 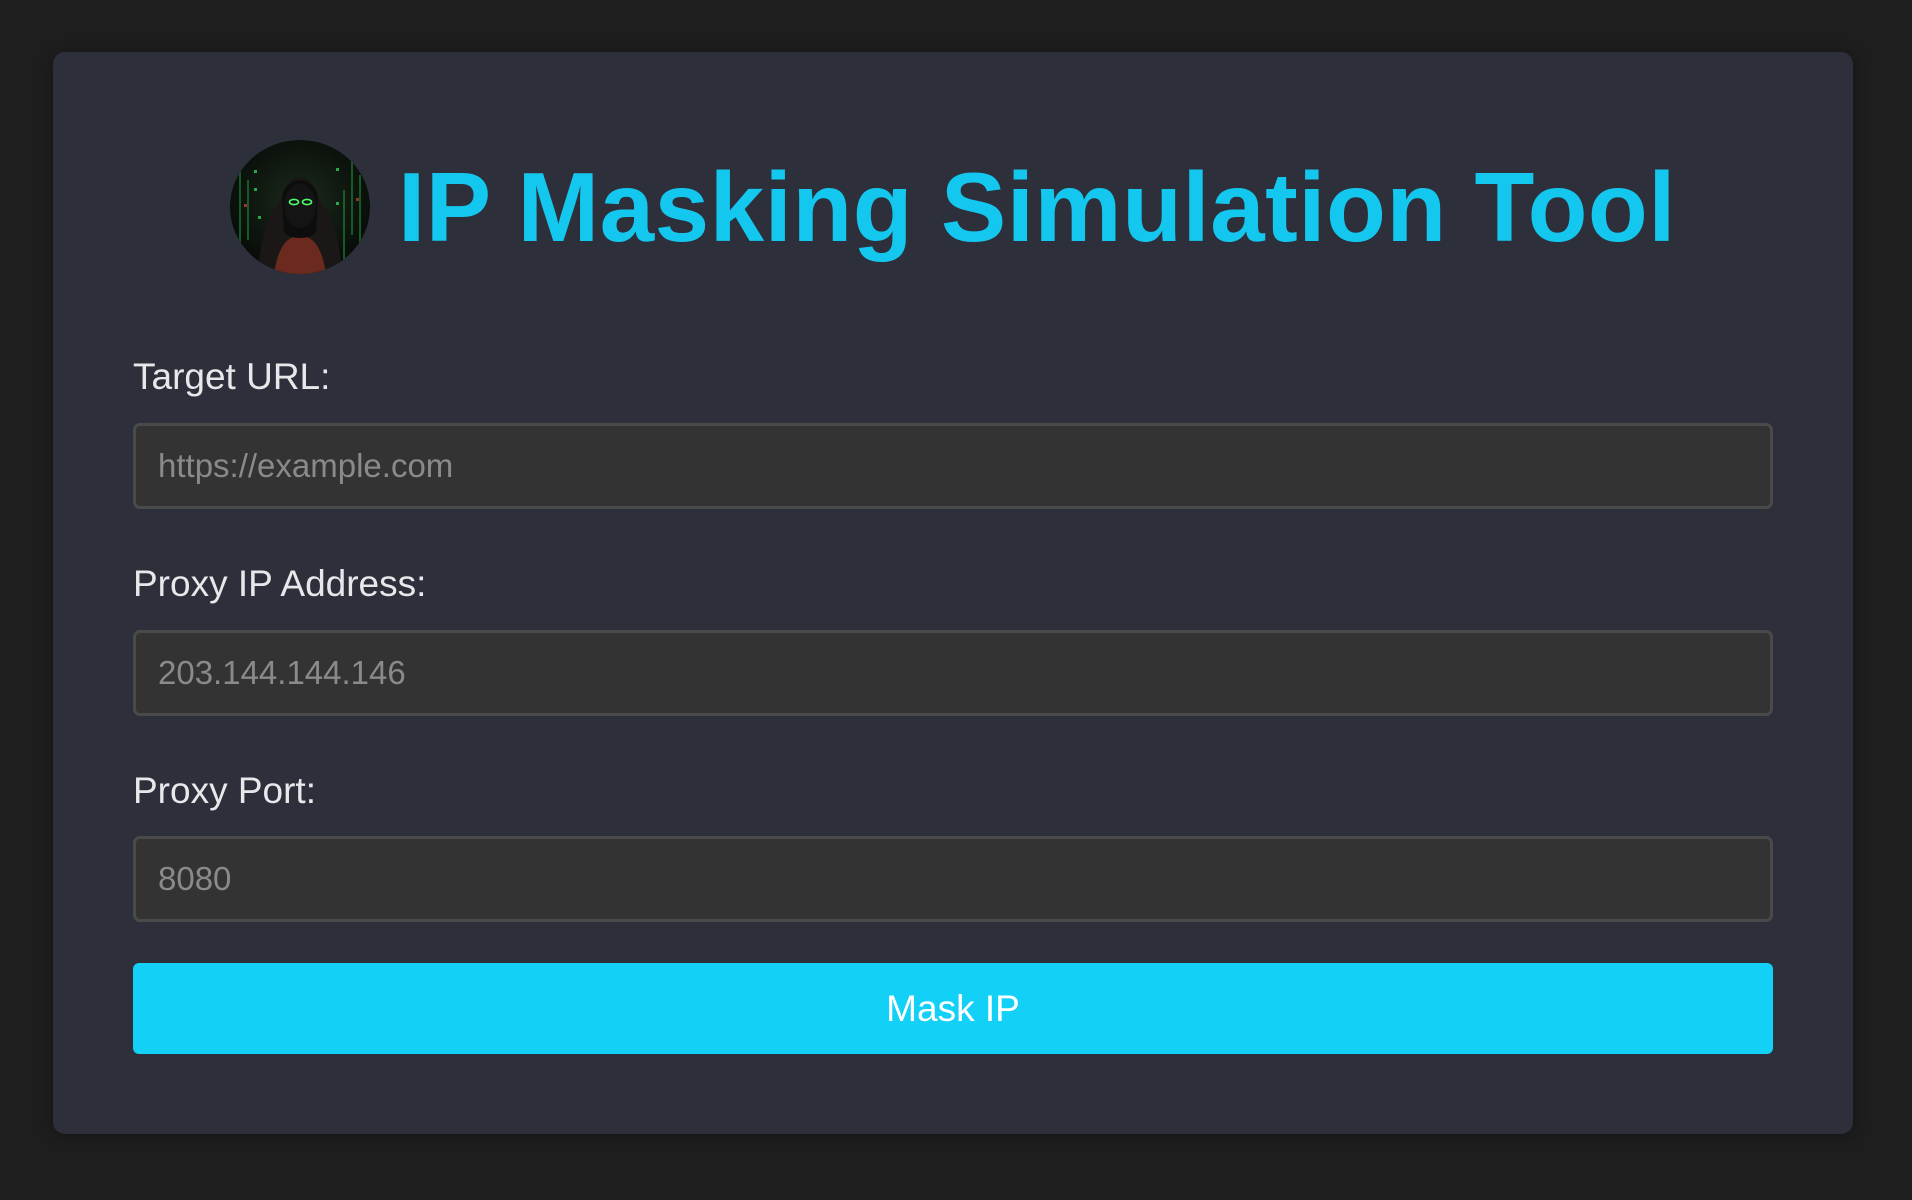 I want to click on hooded-hacker-avatar-icon, so click(x=299, y=207).